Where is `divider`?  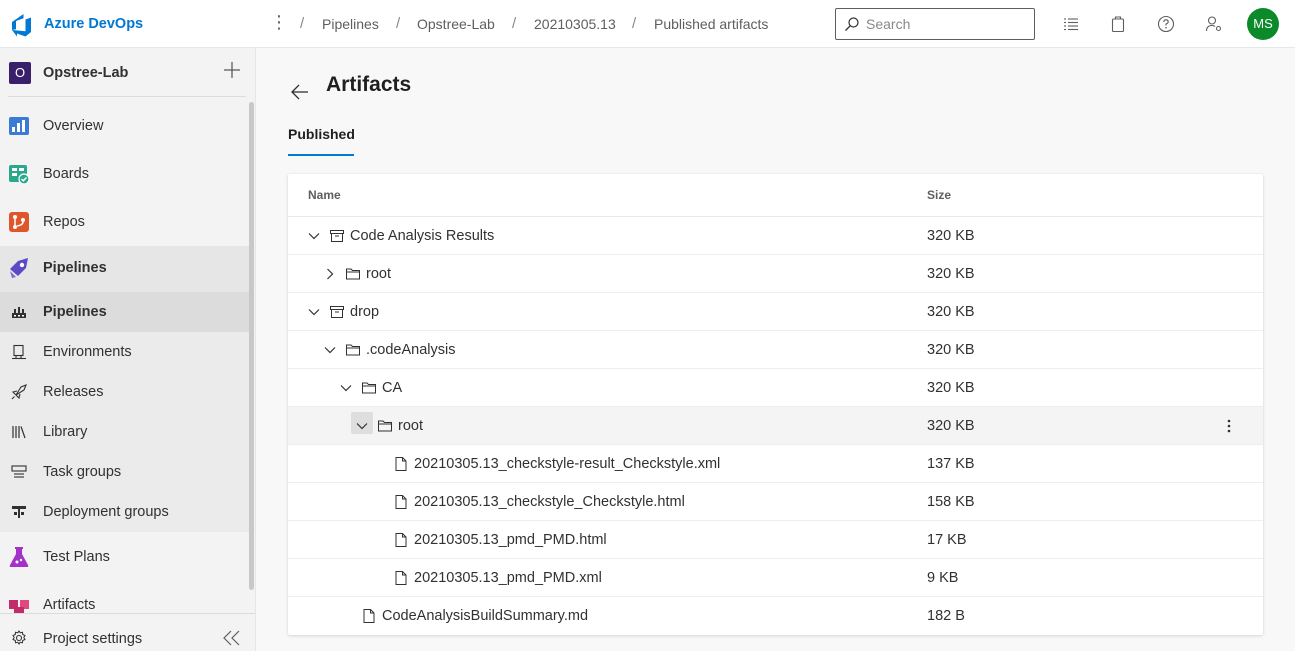
divider is located at coordinates (127, 96).